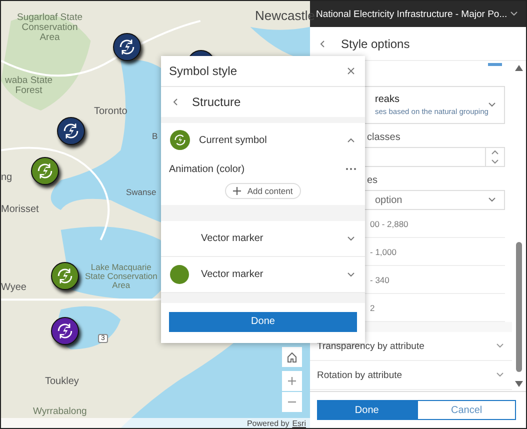  Describe the element at coordinates (351, 169) in the screenshot. I see `more-icon` at that location.